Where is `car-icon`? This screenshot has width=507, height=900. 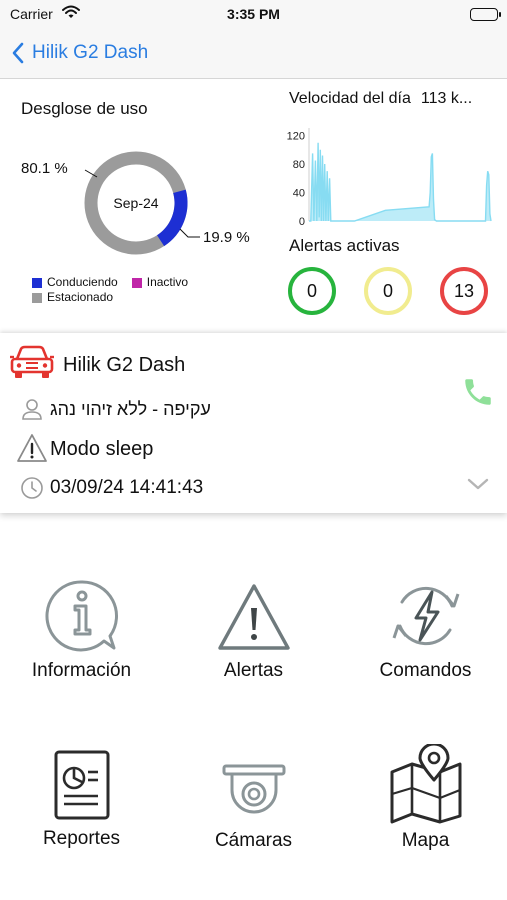
car-icon is located at coordinates (32, 365).